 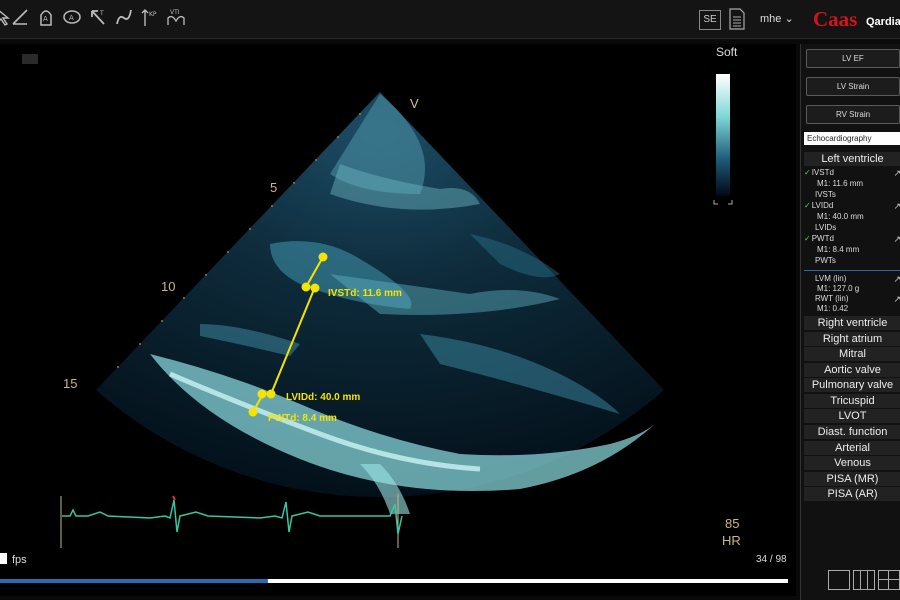 I want to click on gain-colorbar, so click(x=723, y=135).